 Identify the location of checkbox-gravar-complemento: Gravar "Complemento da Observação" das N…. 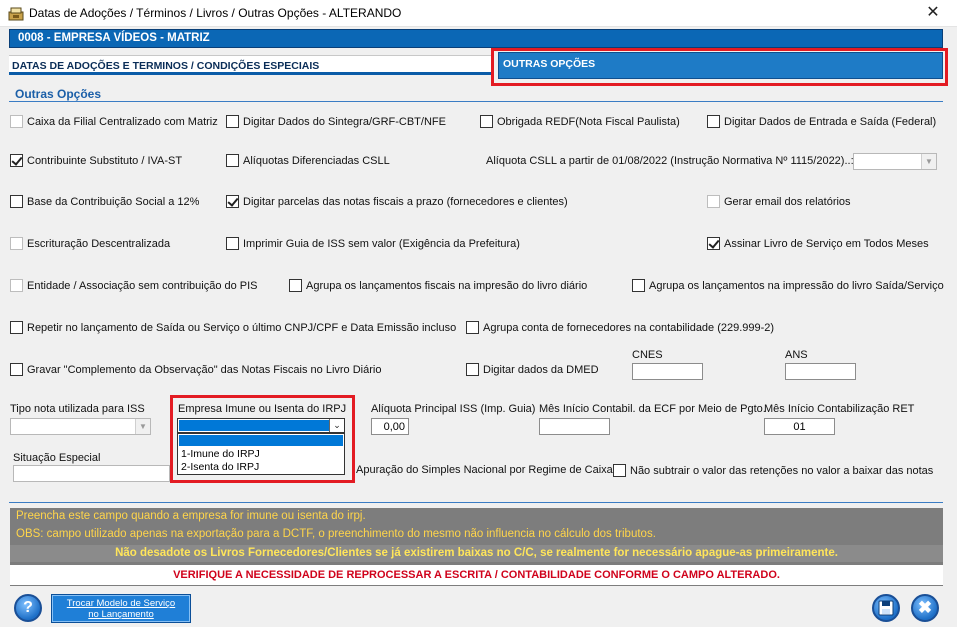
(195, 369).